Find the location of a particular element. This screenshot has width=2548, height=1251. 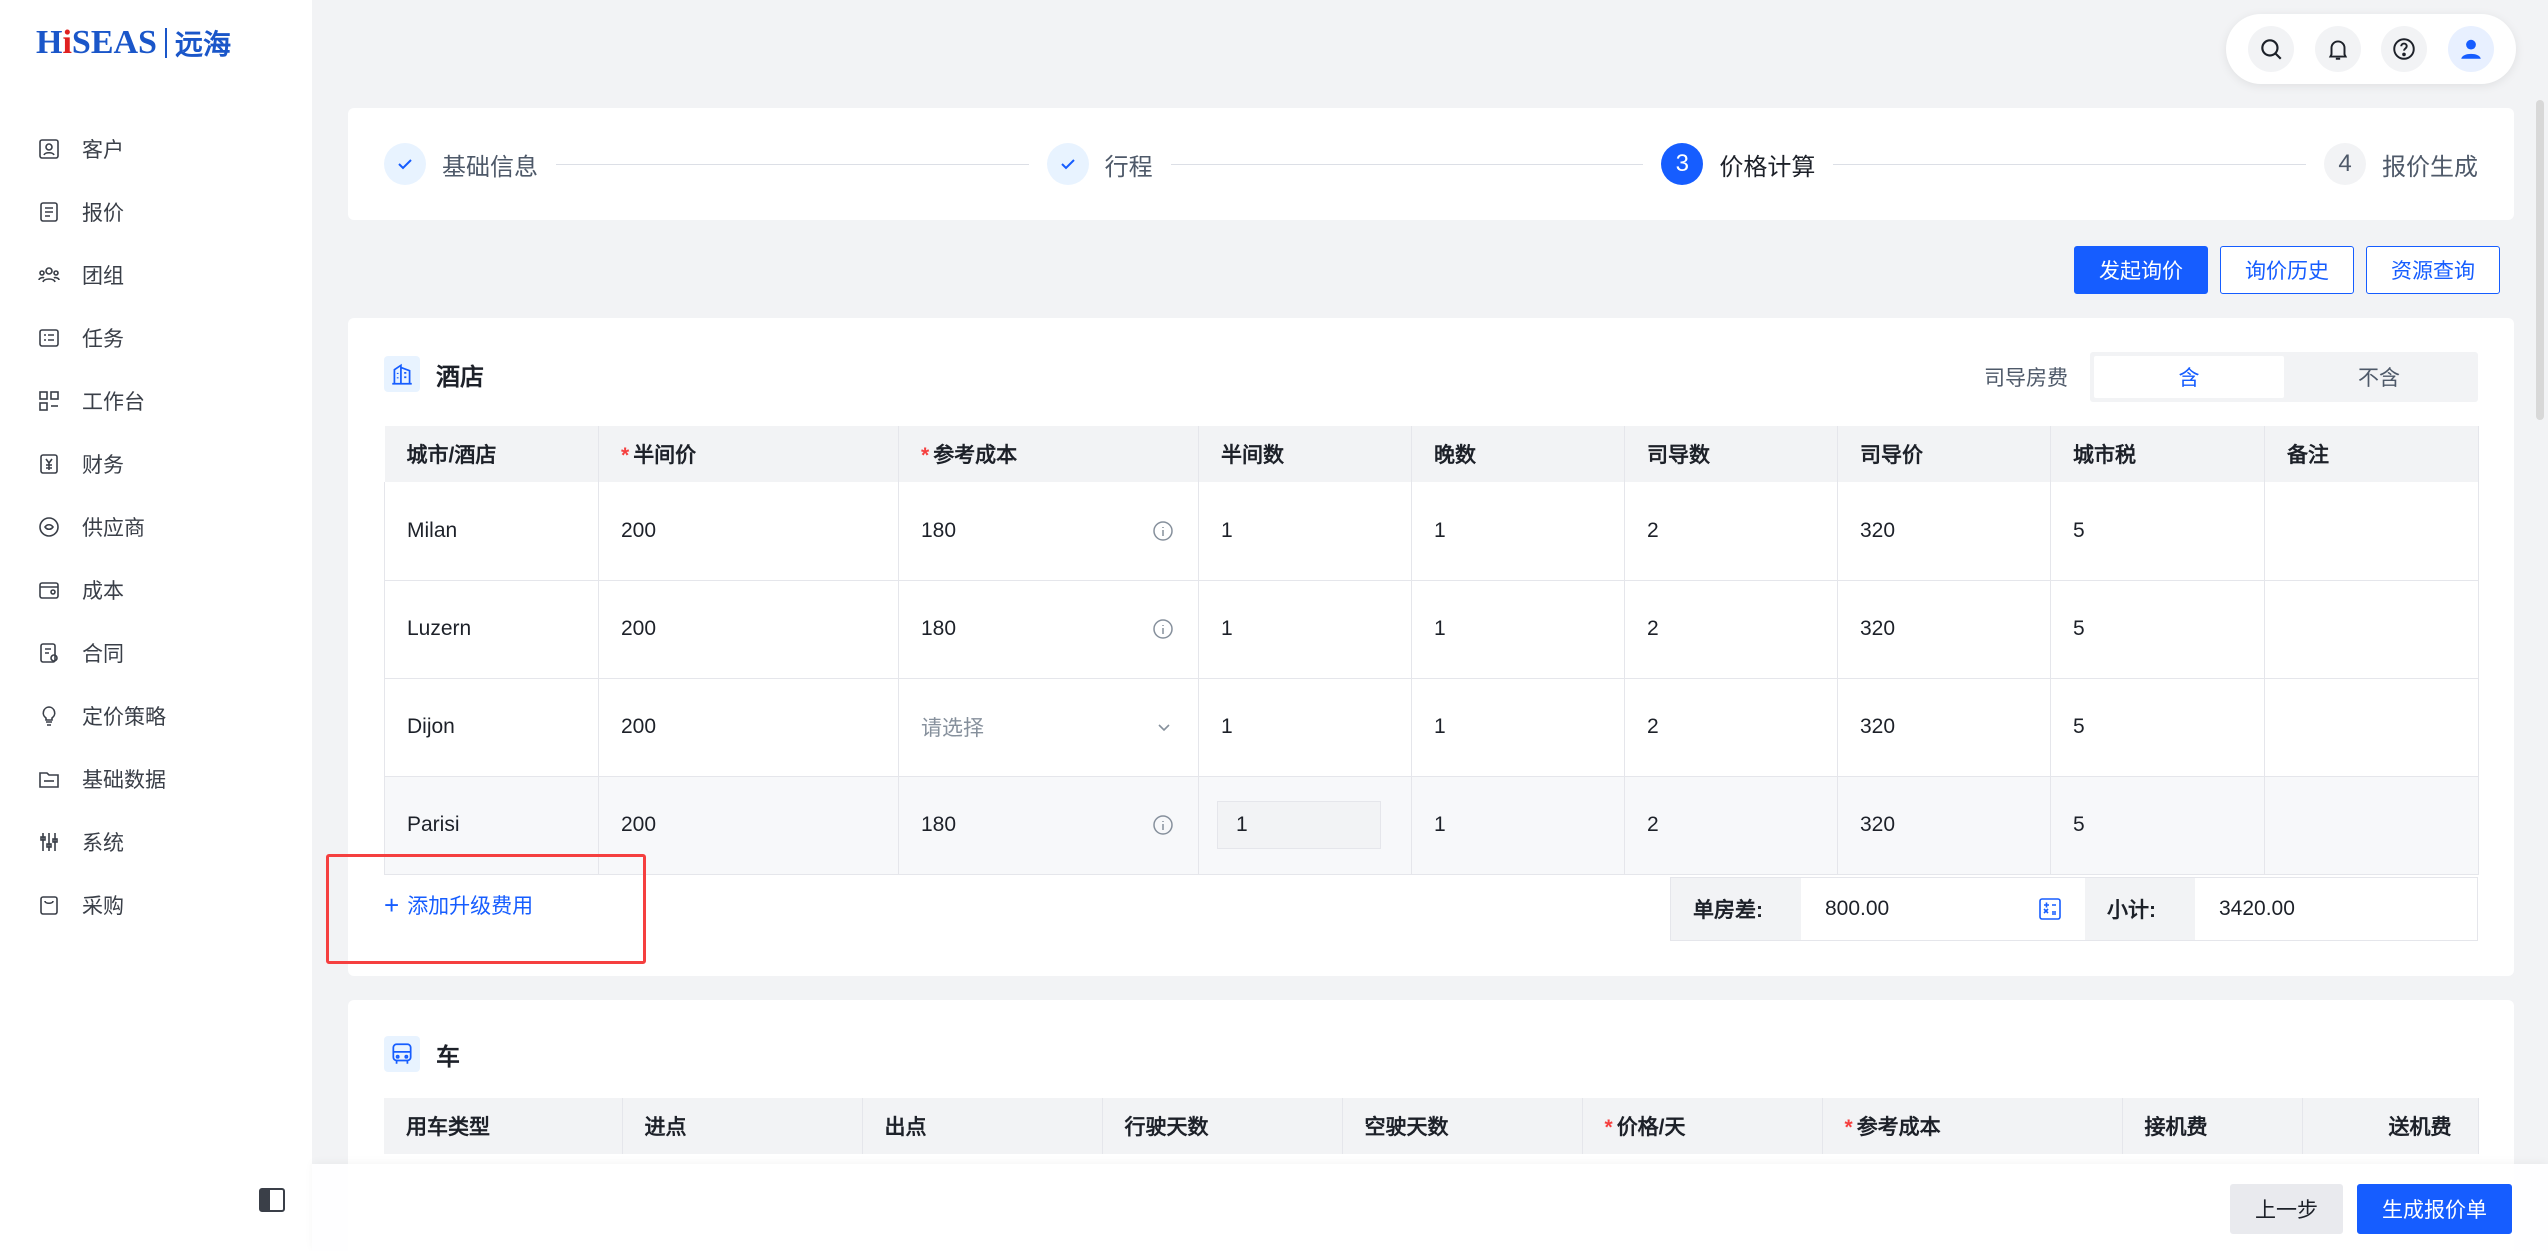

cell-city: Luzern is located at coordinates (491, 629).